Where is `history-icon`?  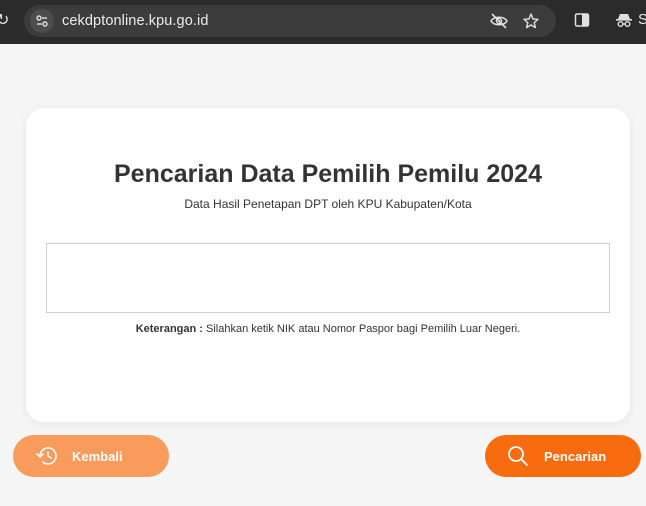
history-icon is located at coordinates (47, 457).